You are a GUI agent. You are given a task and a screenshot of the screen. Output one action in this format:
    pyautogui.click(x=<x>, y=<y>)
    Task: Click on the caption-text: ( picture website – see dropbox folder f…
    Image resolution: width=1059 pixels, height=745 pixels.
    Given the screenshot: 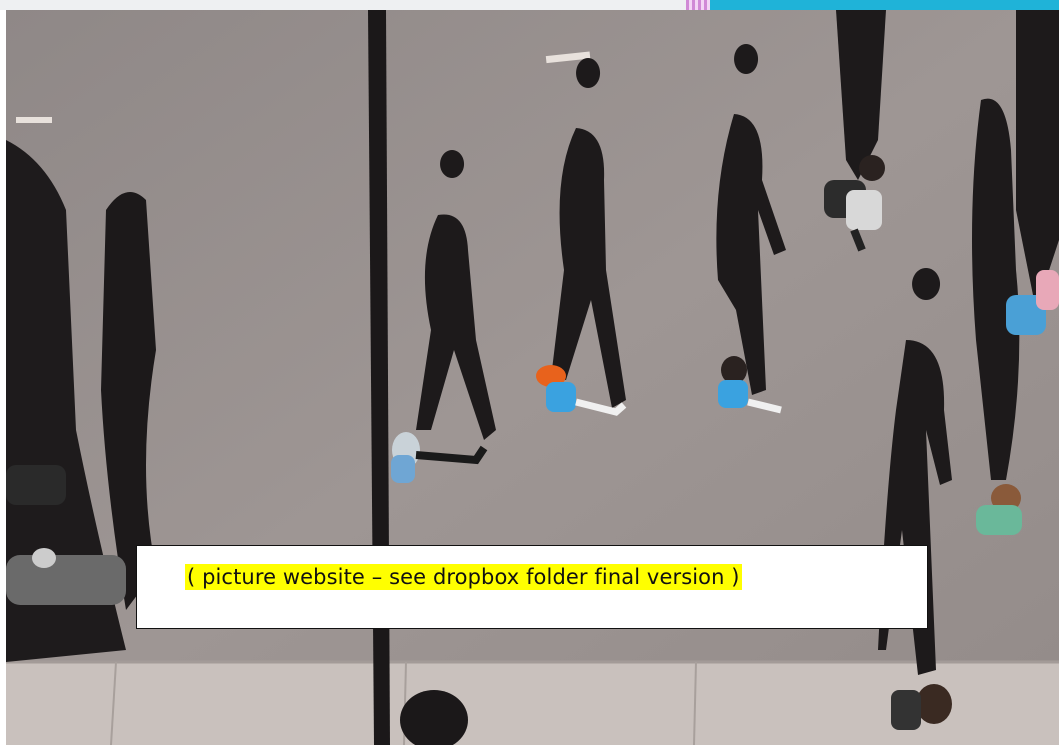 What is the action you would take?
    pyautogui.click(x=463, y=577)
    